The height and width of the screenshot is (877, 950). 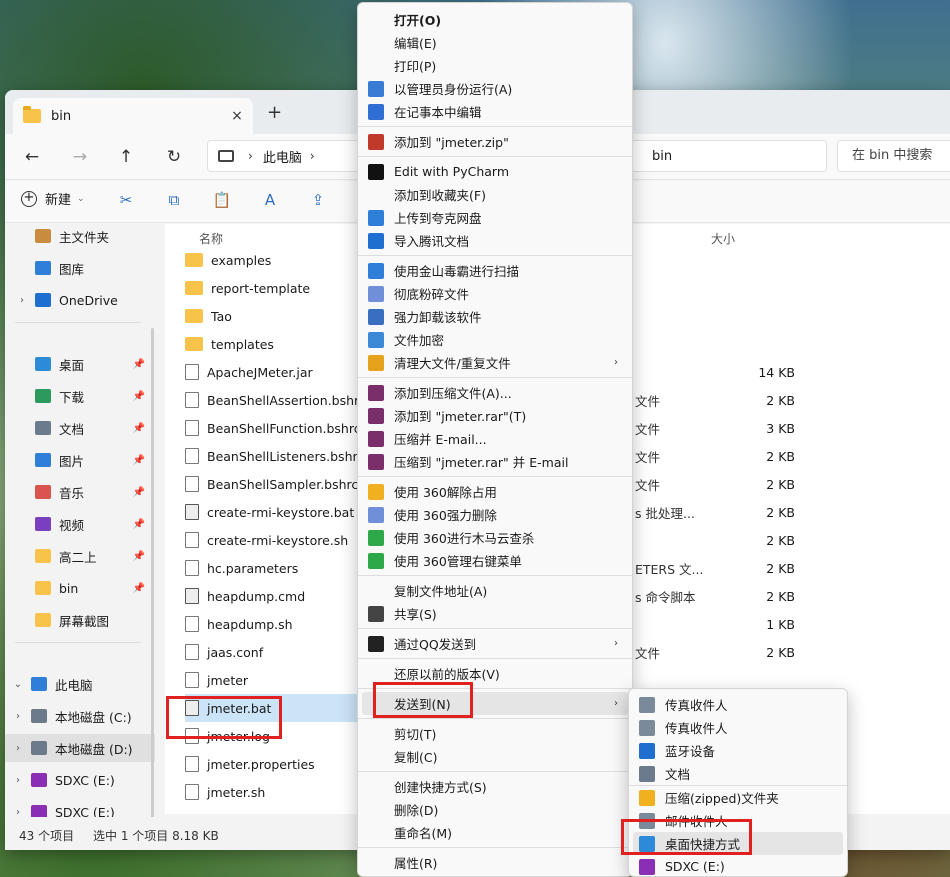 What do you see at coordinates (133, 116) in the screenshot?
I see `tab-bin: bin ×` at bounding box center [133, 116].